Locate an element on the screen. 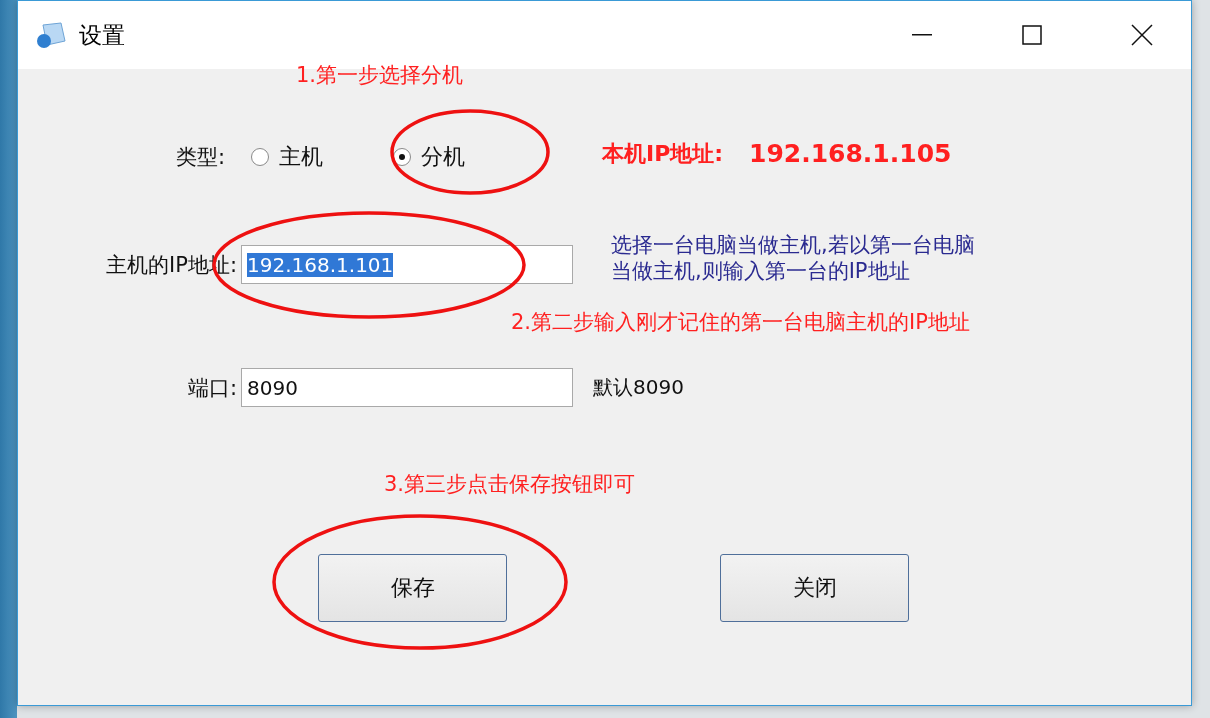 The height and width of the screenshot is (718, 1210). save-button: 保存 is located at coordinates (412, 588).